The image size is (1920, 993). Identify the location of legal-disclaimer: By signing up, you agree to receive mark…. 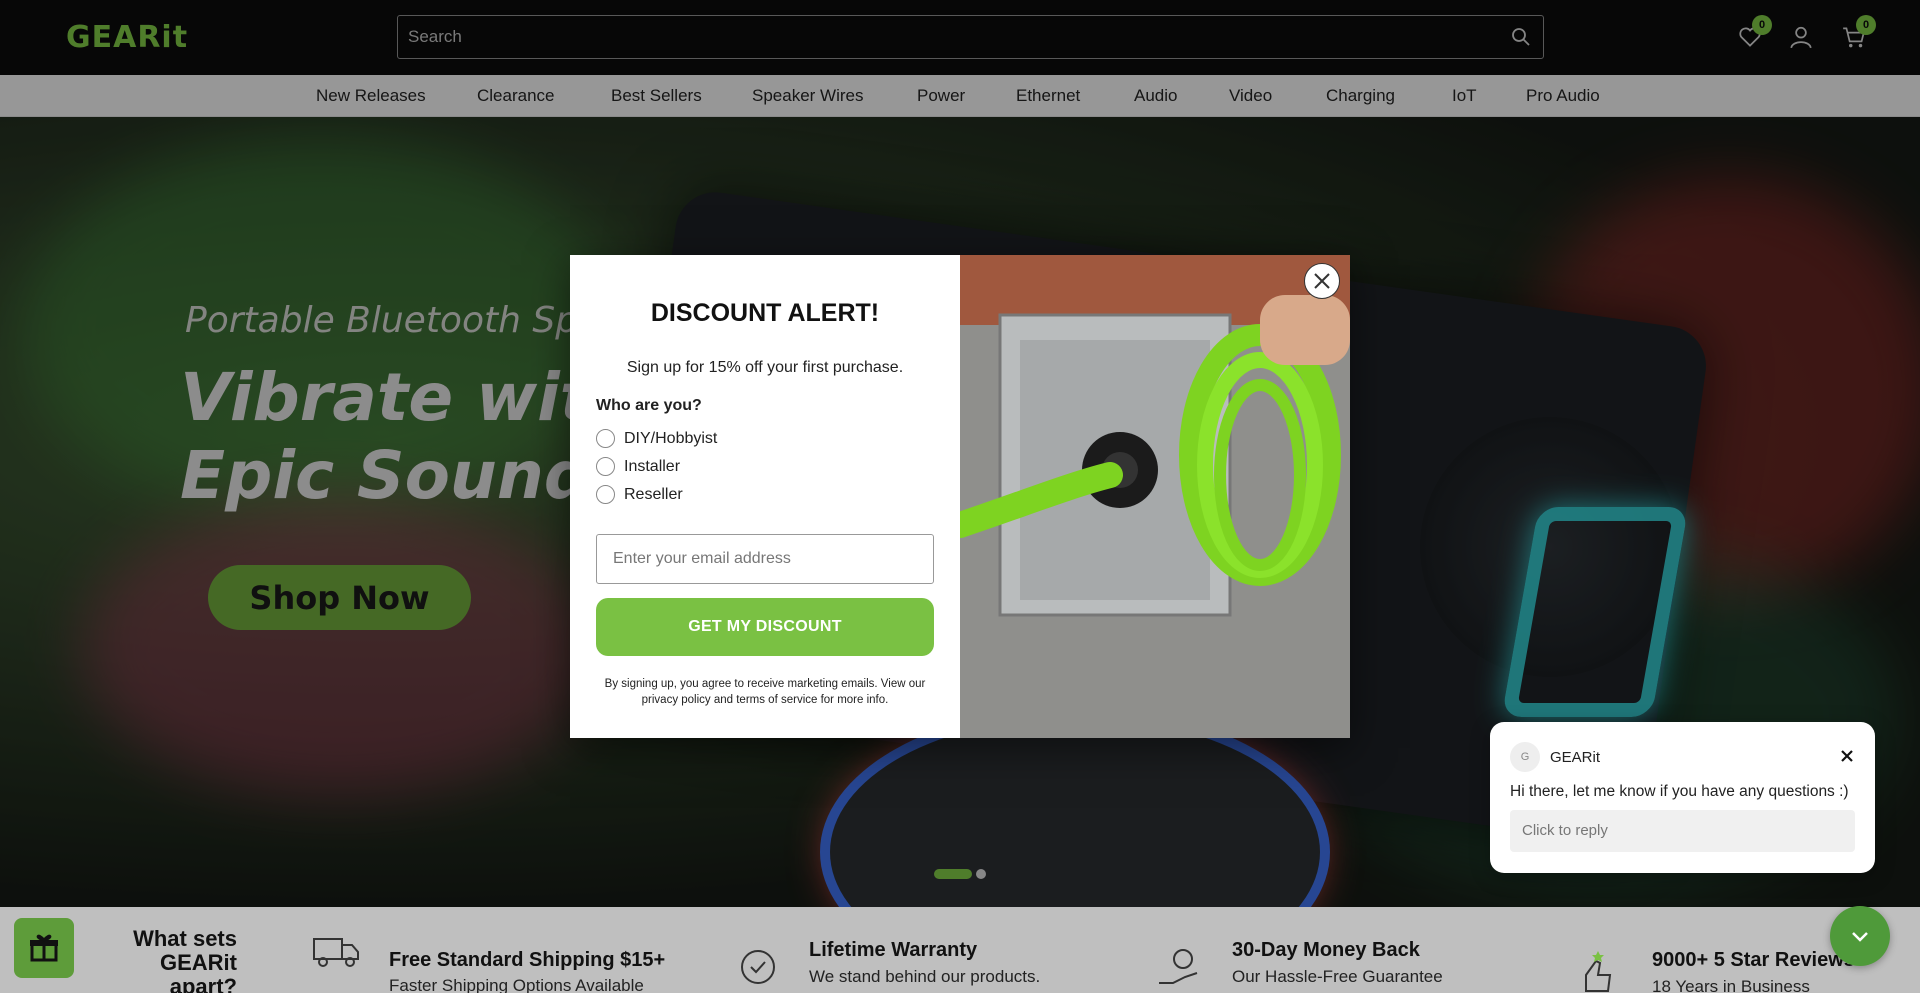
(765, 692).